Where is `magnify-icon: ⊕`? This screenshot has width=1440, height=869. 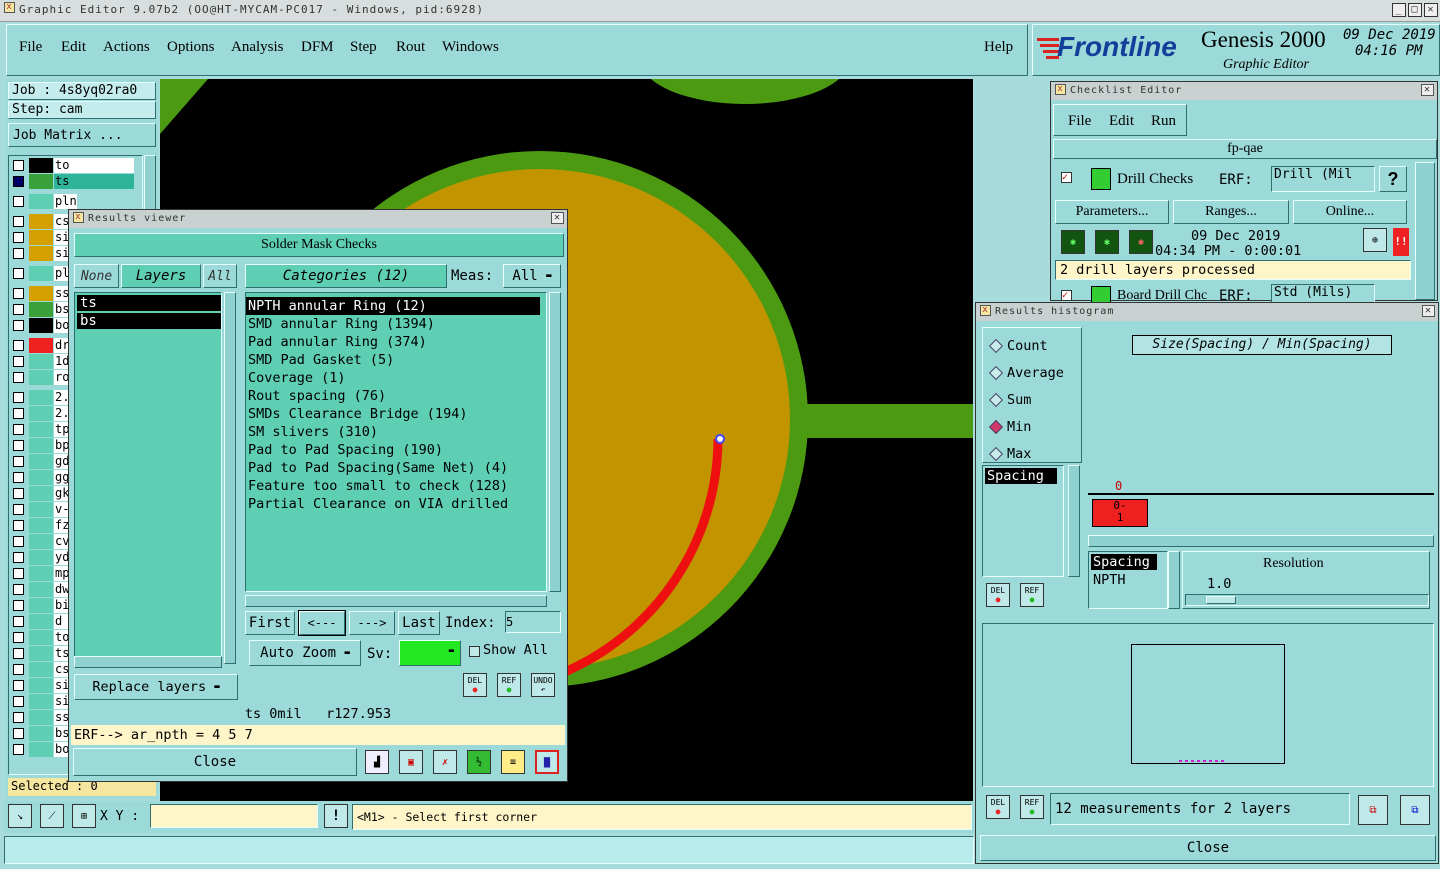
magnify-icon: ⊕ is located at coordinates (1375, 240).